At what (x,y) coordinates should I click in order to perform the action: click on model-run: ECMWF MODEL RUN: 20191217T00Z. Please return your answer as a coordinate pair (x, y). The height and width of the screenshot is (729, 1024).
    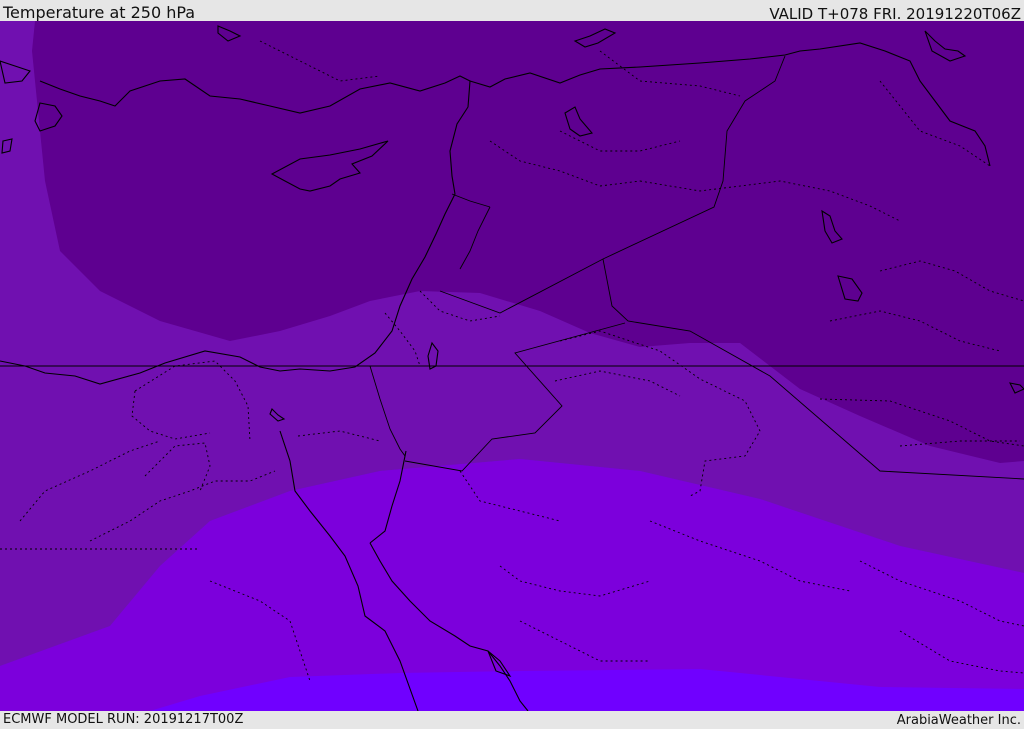
    Looking at the image, I should click on (123, 719).